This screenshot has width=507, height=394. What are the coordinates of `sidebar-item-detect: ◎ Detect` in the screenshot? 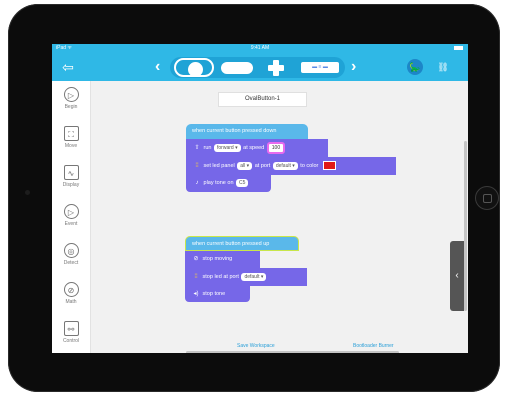 It's located at (71, 254).